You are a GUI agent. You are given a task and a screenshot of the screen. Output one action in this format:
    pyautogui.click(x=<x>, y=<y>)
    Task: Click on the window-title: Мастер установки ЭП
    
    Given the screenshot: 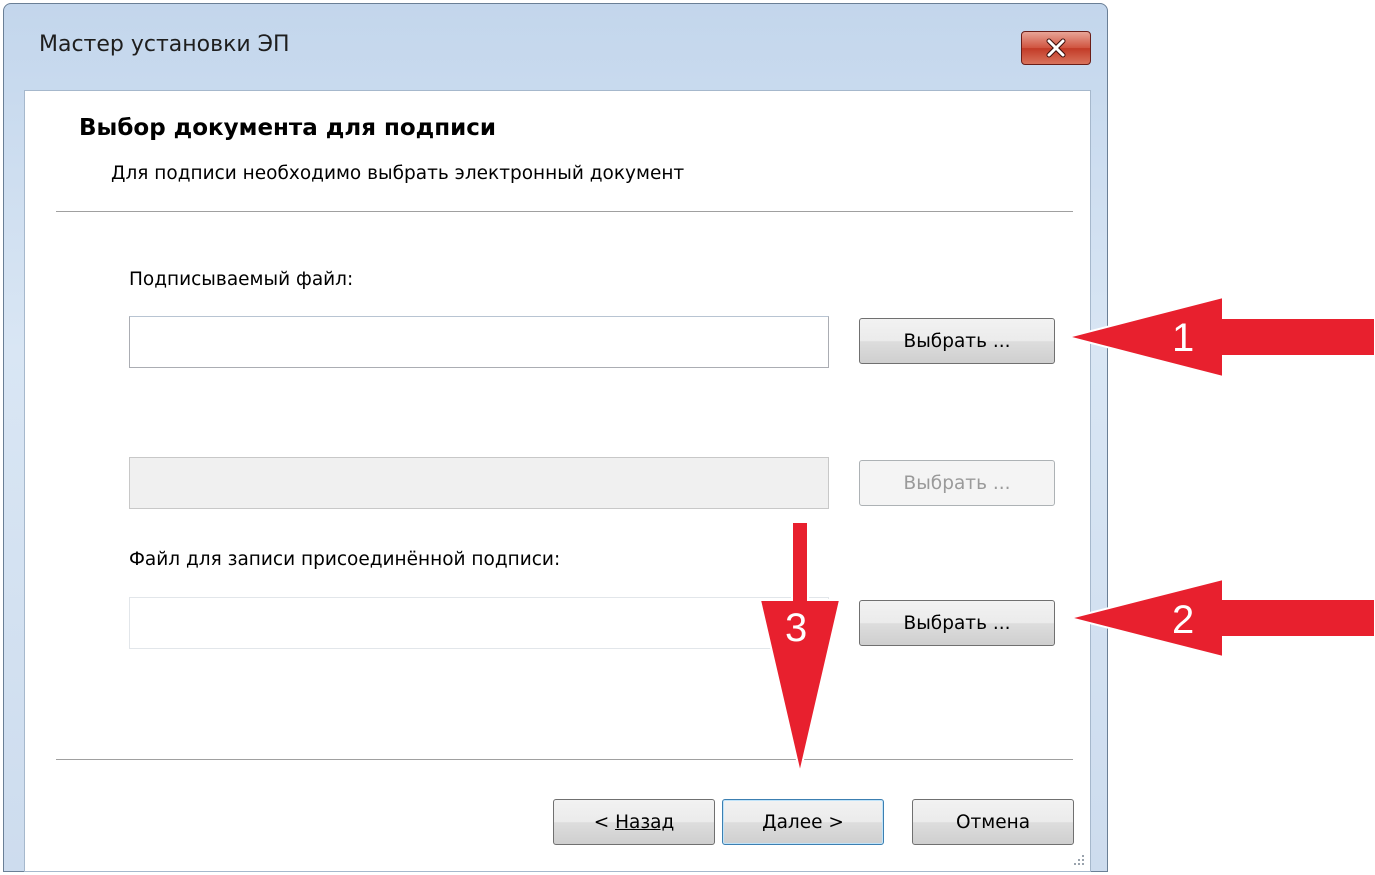 What is the action you would take?
    pyautogui.click(x=164, y=44)
    